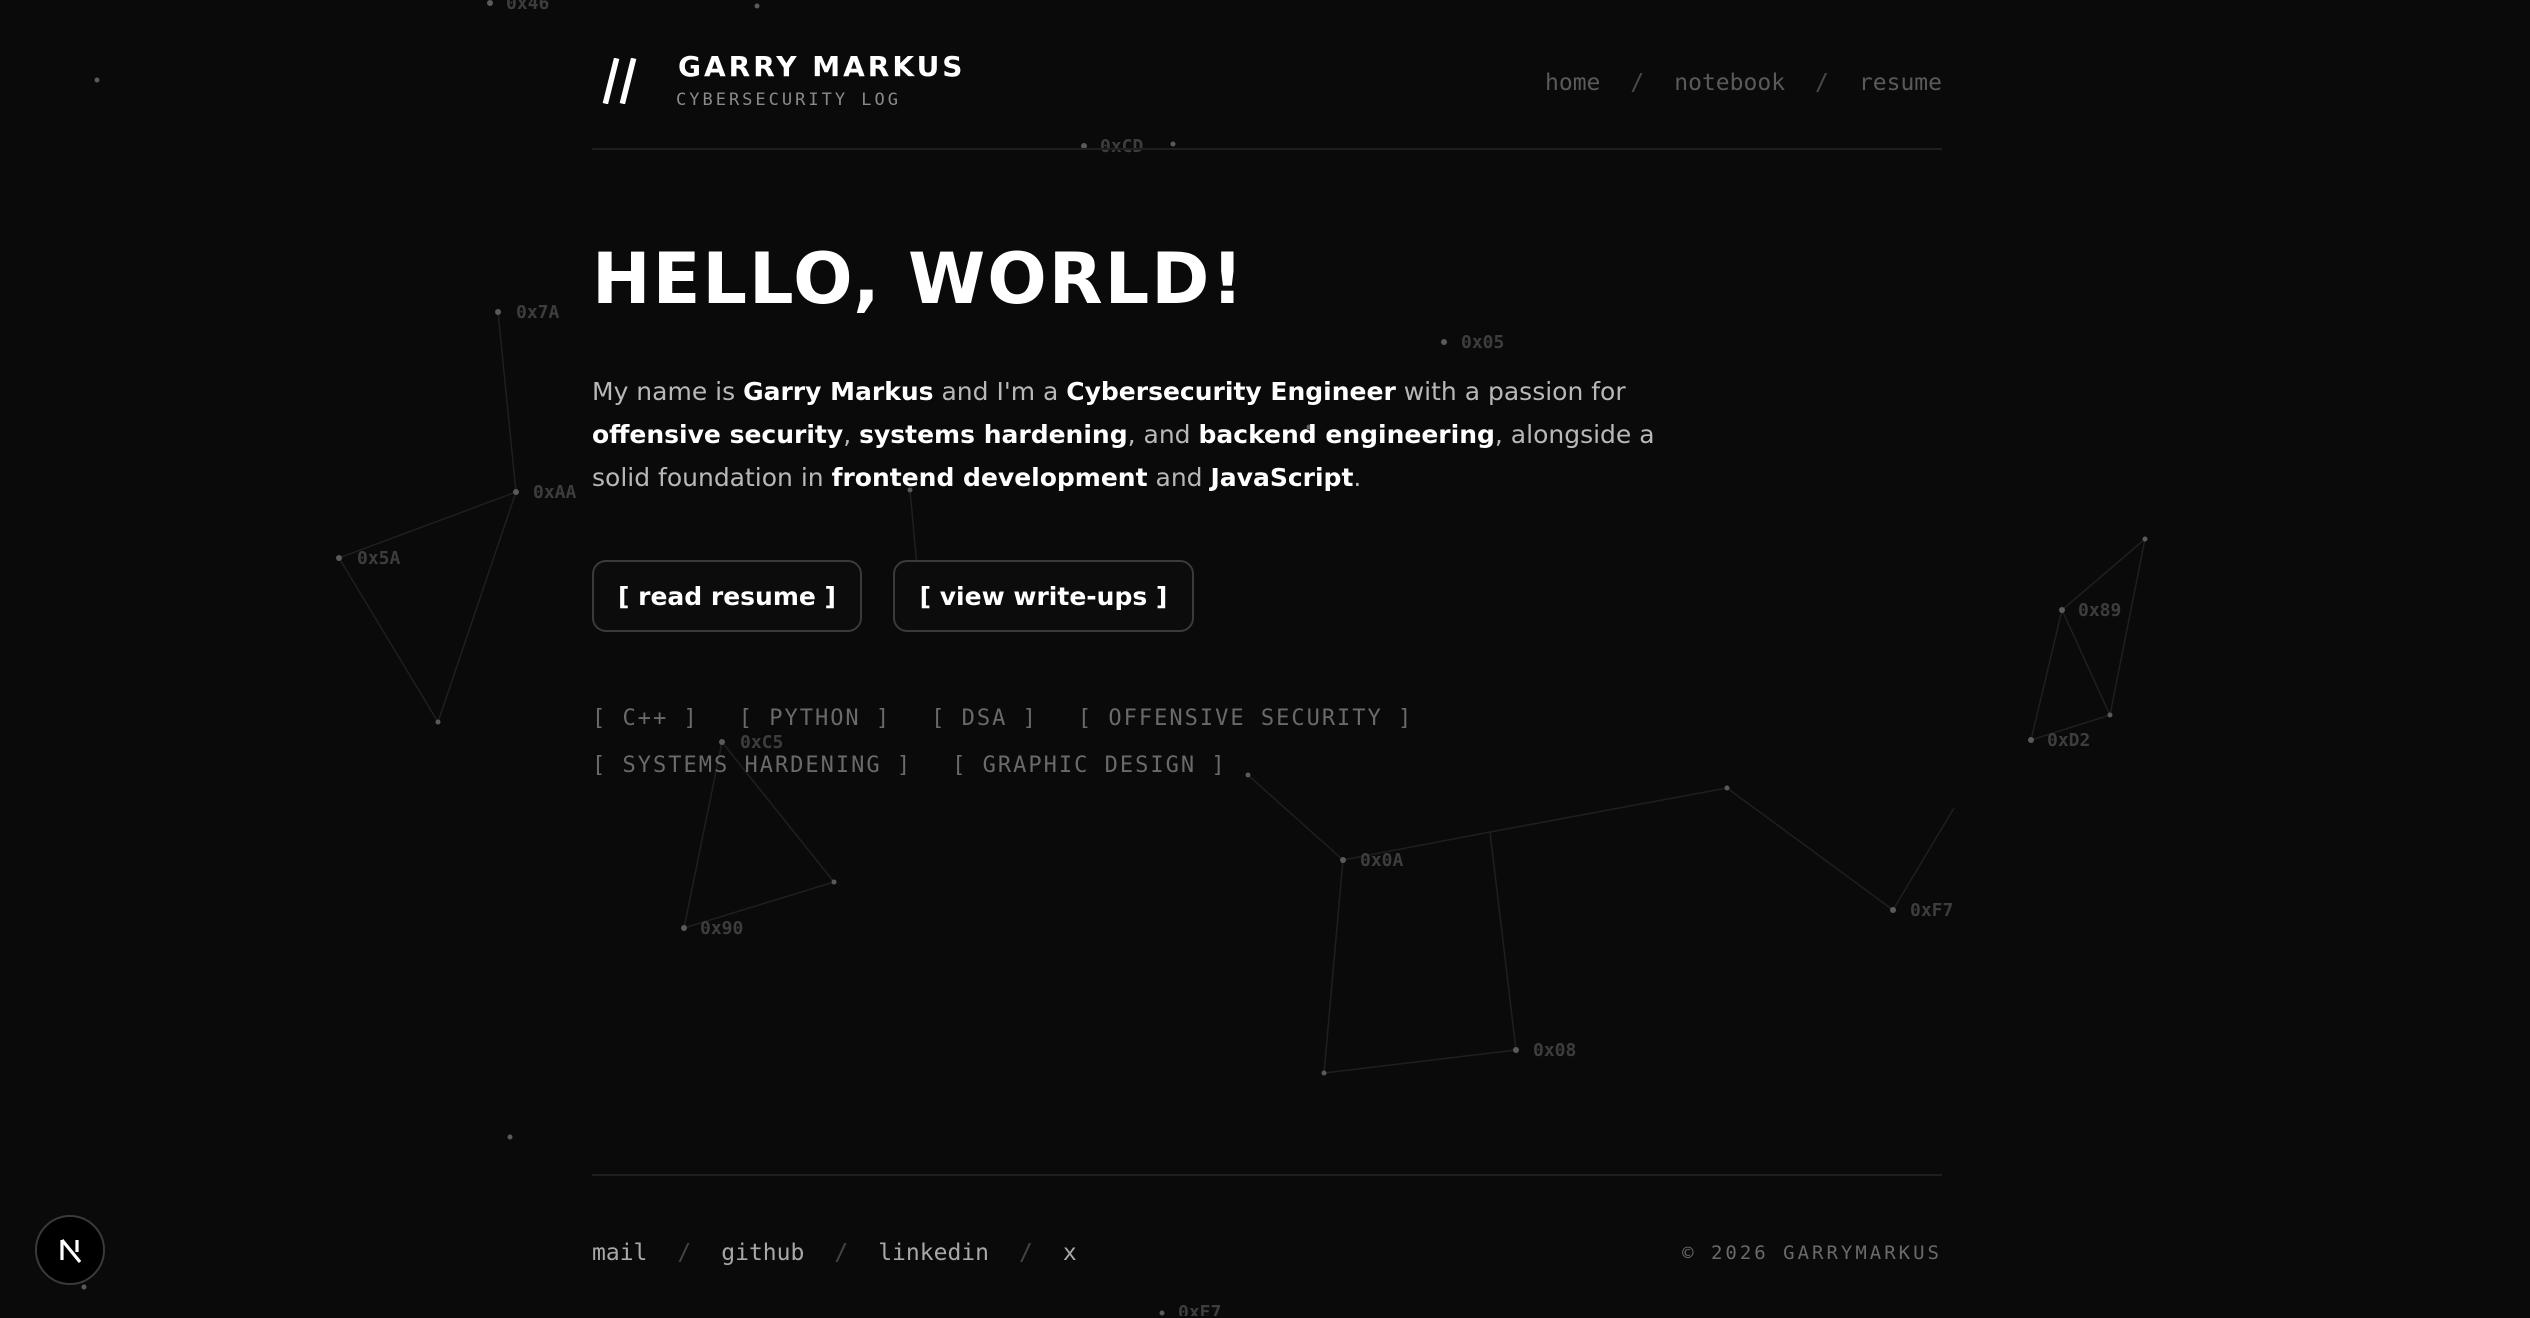 The image size is (2530, 1318). Describe the element at coordinates (815, 718) in the screenshot. I see `skill-tag: [ PYTHON ]` at that location.